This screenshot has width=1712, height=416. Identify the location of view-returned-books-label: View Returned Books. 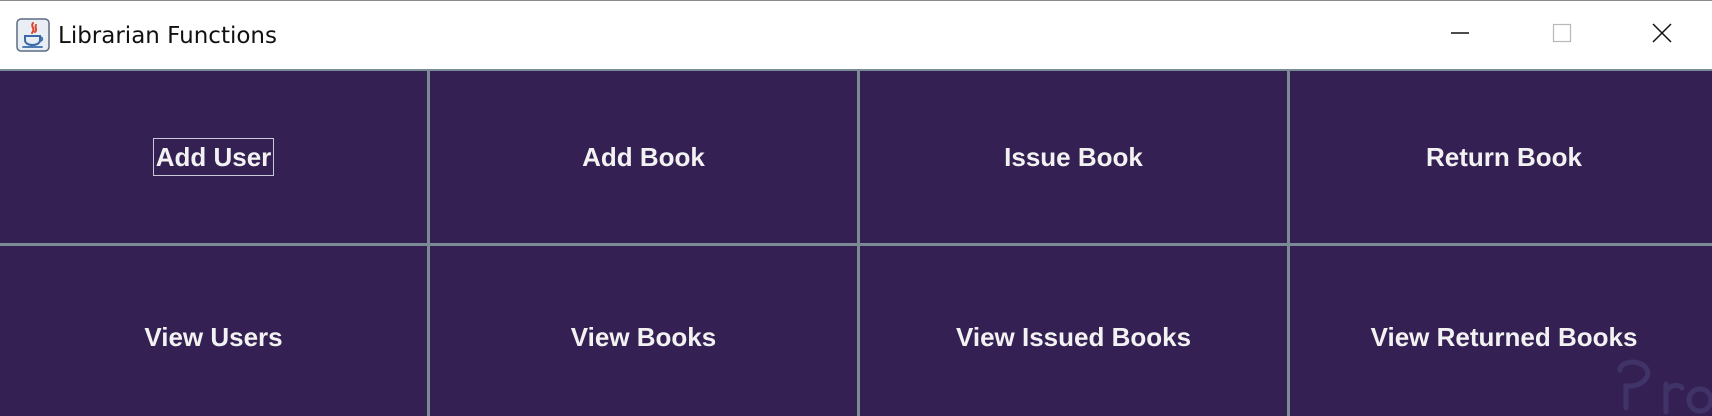
(1504, 337).